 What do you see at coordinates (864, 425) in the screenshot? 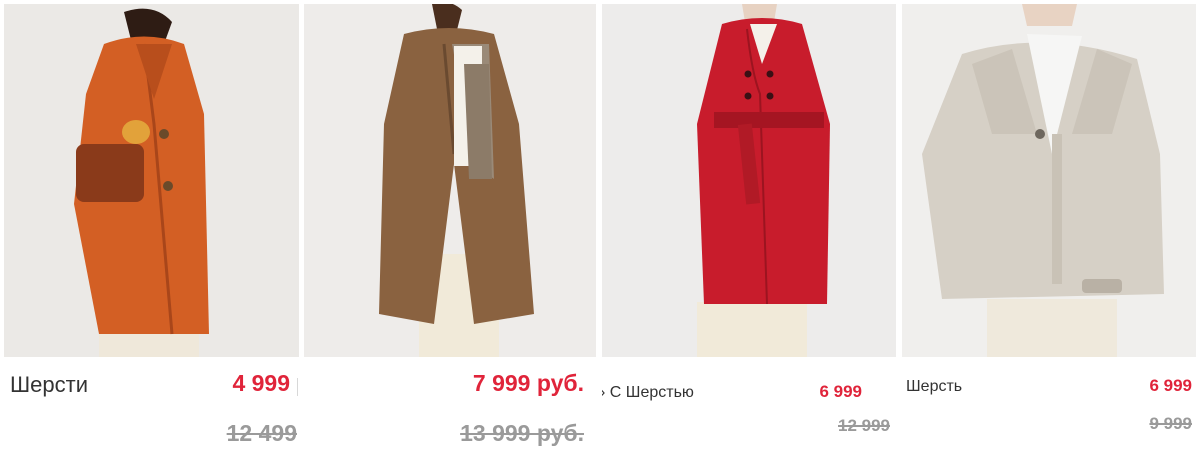
I see `old-price: 12 999` at bounding box center [864, 425].